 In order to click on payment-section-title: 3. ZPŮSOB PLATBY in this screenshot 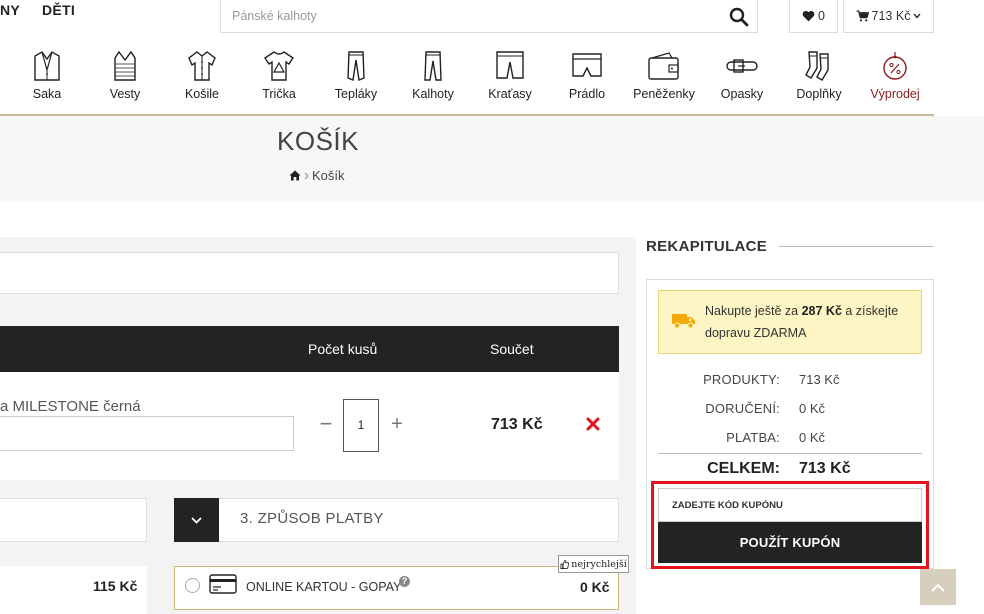, I will do `click(312, 518)`.